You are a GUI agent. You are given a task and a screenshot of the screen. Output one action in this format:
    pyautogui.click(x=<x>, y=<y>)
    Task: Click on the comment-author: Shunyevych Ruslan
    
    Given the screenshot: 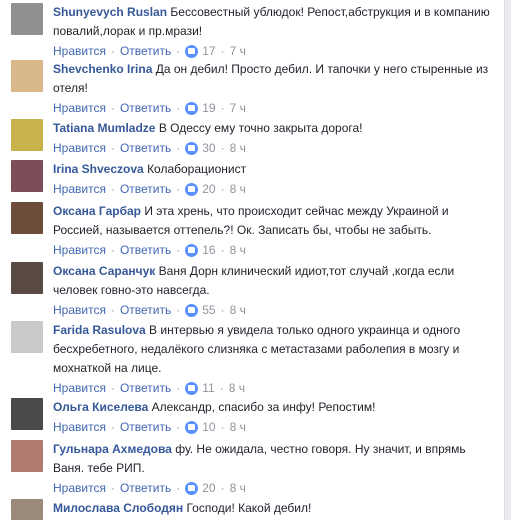 What is the action you would take?
    pyautogui.click(x=110, y=12)
    